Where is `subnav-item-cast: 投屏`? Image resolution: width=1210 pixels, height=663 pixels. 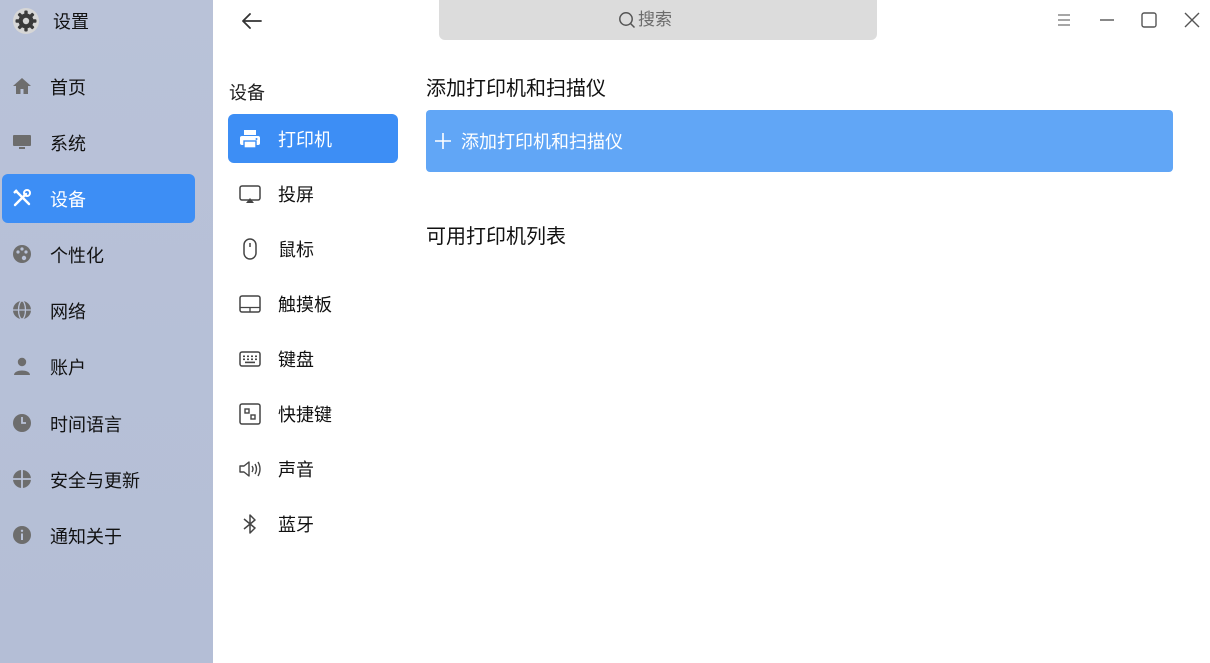
subnav-item-cast: 投屏 is located at coordinates (313, 193).